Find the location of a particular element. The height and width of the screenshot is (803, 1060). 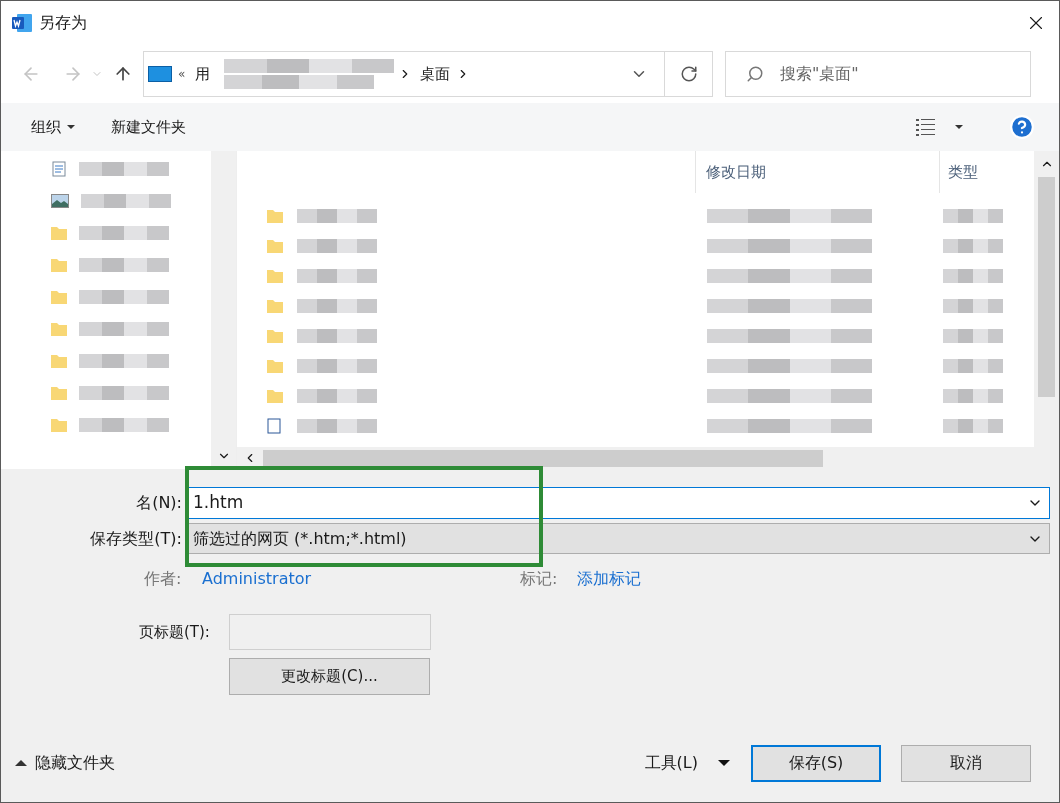

search-input: 搜索"桌面" is located at coordinates (900, 74).